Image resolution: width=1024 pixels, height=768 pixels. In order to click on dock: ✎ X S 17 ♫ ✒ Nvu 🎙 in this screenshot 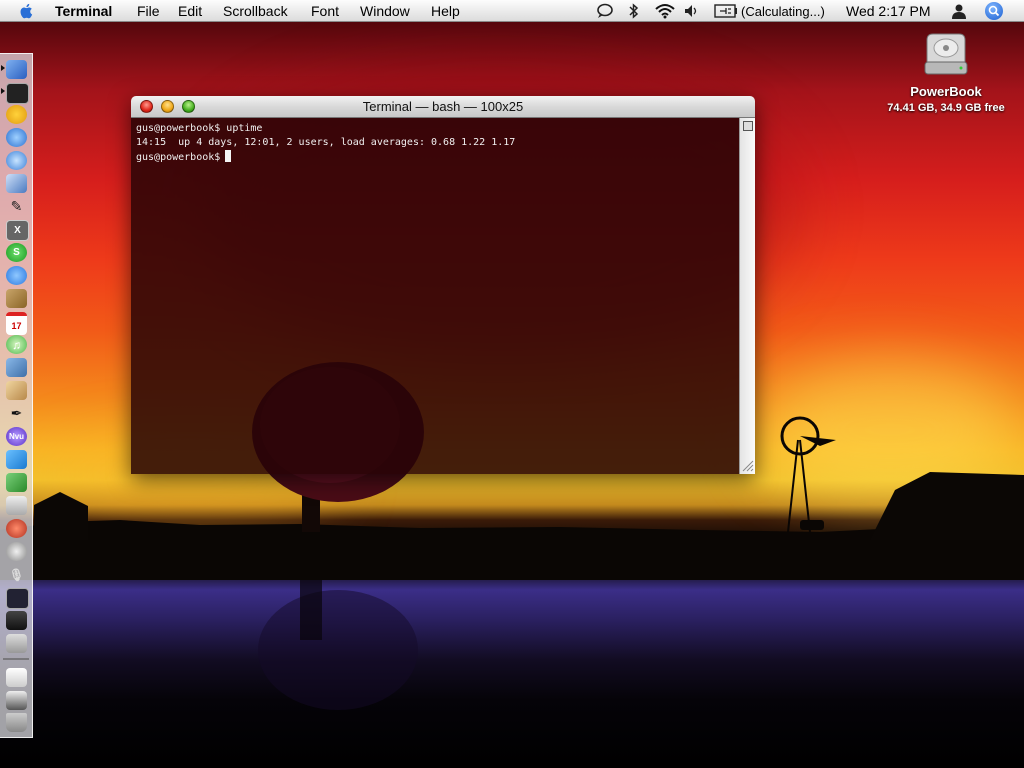, I will do `click(16, 395)`.